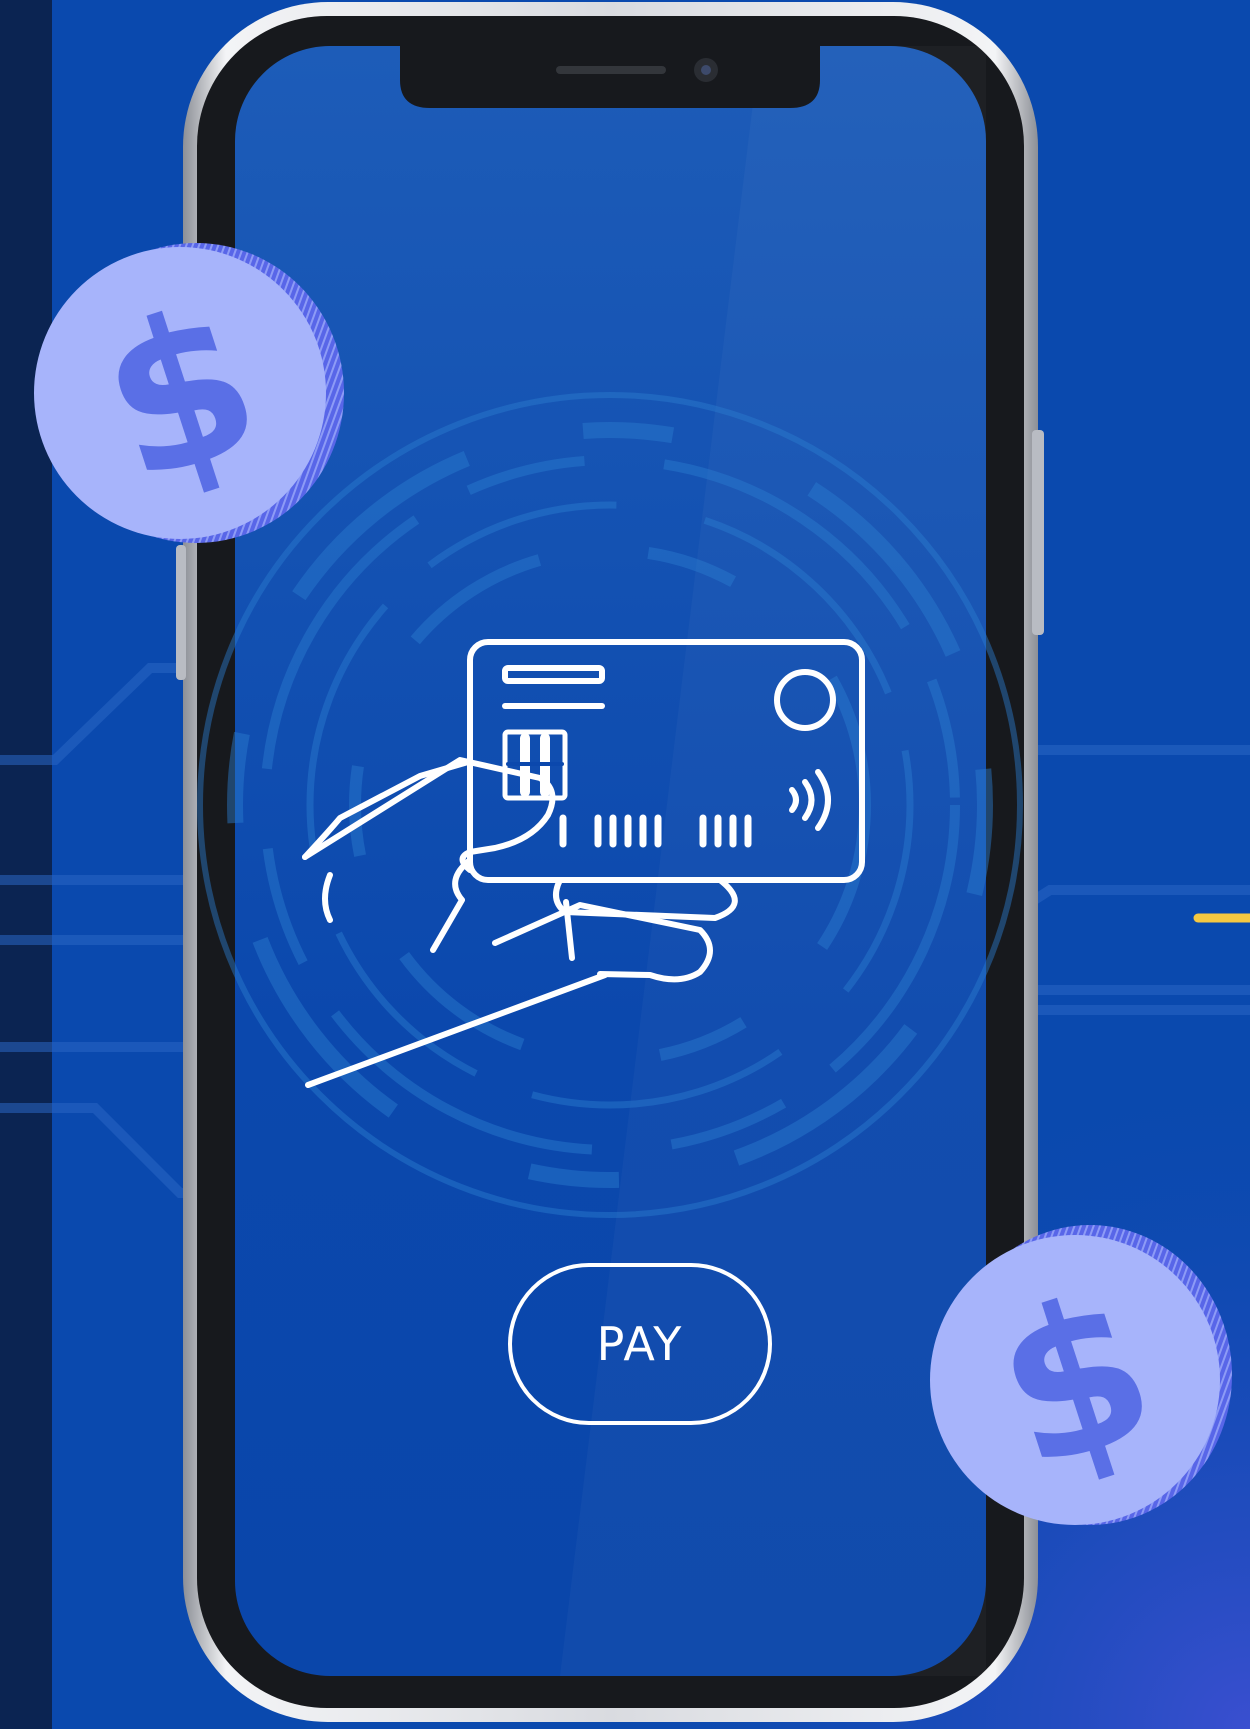  I want to click on side-button, so click(181, 612).